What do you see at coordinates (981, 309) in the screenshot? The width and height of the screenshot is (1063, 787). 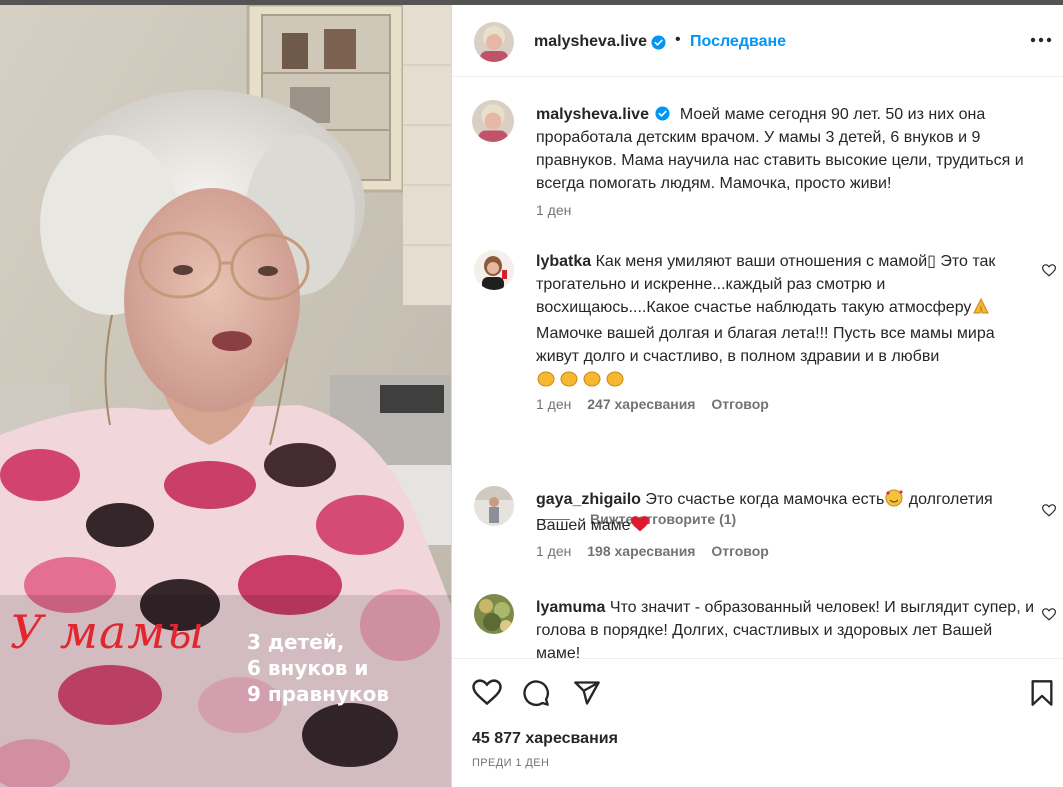 I see `pray-emoji-icon` at bounding box center [981, 309].